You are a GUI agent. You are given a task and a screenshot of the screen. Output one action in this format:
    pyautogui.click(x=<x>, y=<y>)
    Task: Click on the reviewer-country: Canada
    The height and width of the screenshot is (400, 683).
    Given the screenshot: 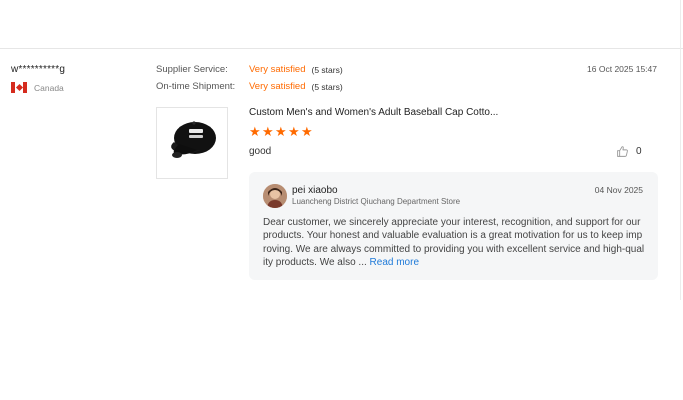 What is the action you would take?
    pyautogui.click(x=38, y=87)
    